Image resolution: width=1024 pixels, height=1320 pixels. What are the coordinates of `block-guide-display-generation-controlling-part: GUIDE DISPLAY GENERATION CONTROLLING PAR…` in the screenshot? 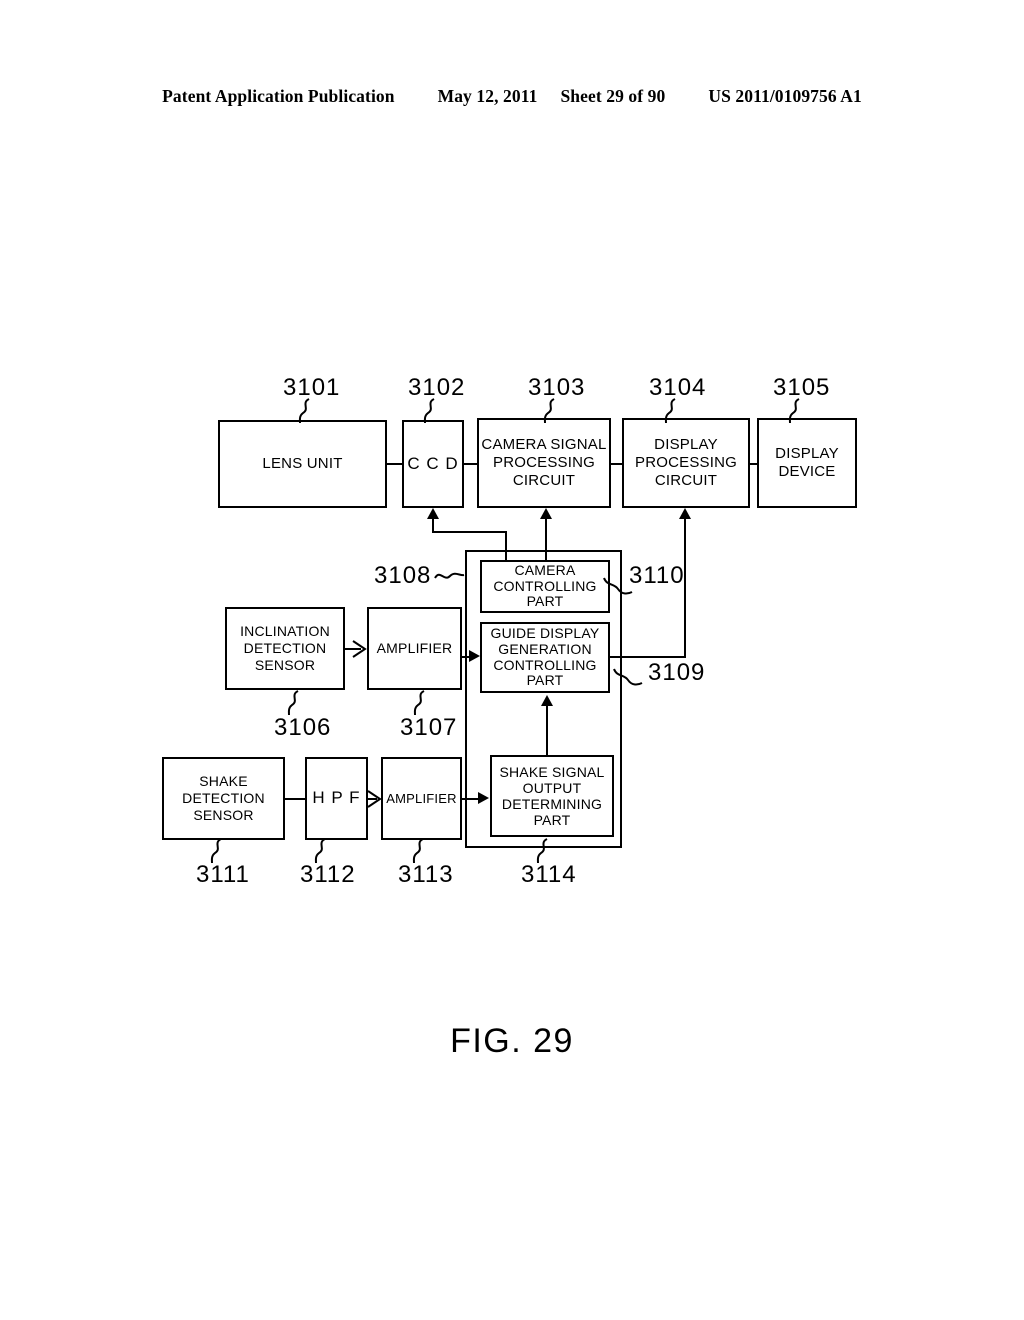 It's located at (545, 657).